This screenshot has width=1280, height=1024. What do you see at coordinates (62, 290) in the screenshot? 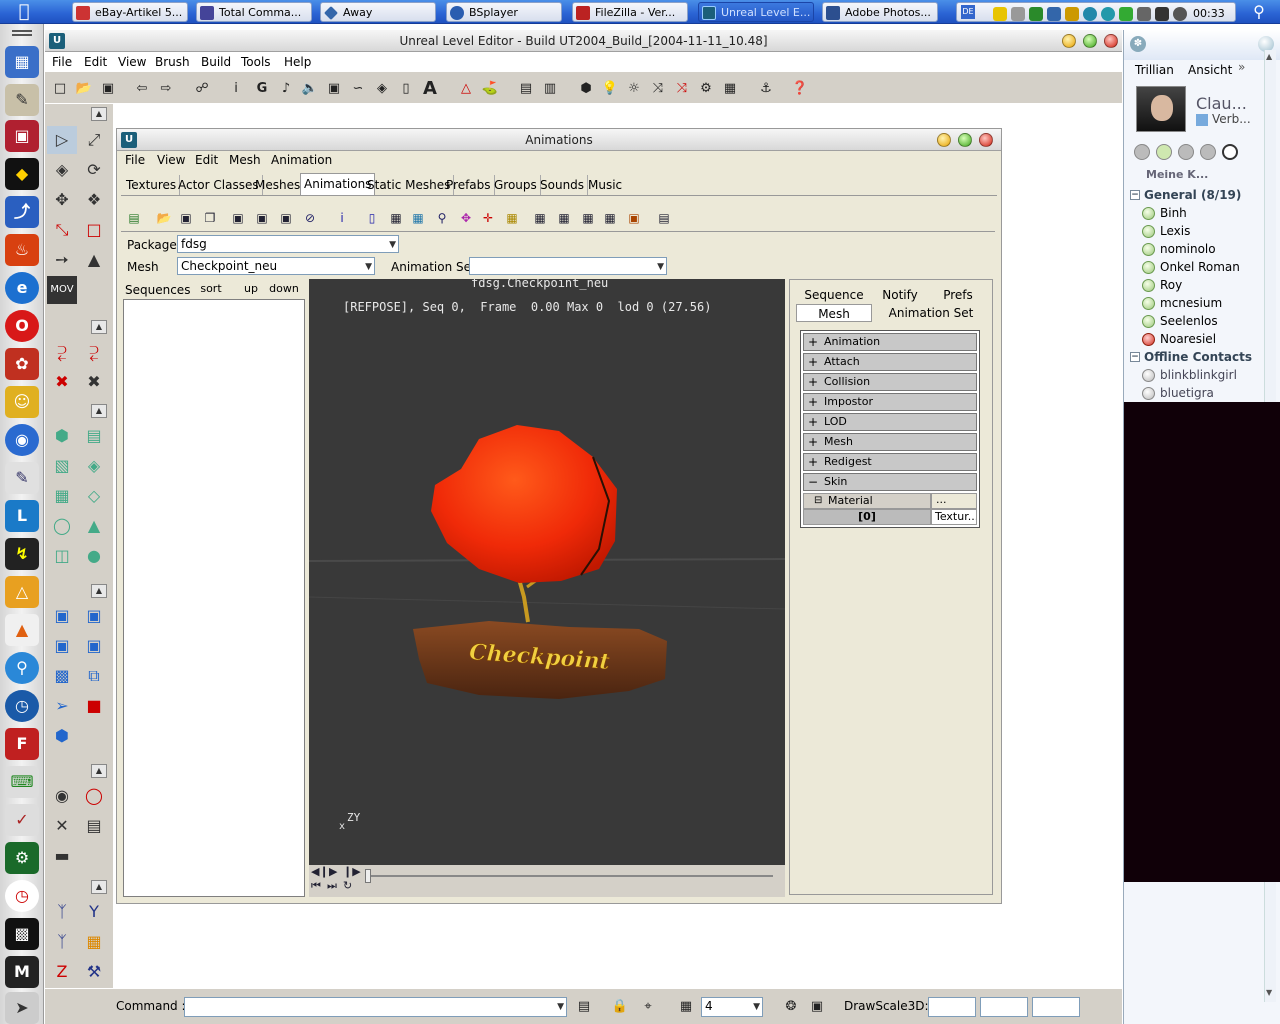
I see `movie-mode-icon: MOV` at bounding box center [62, 290].